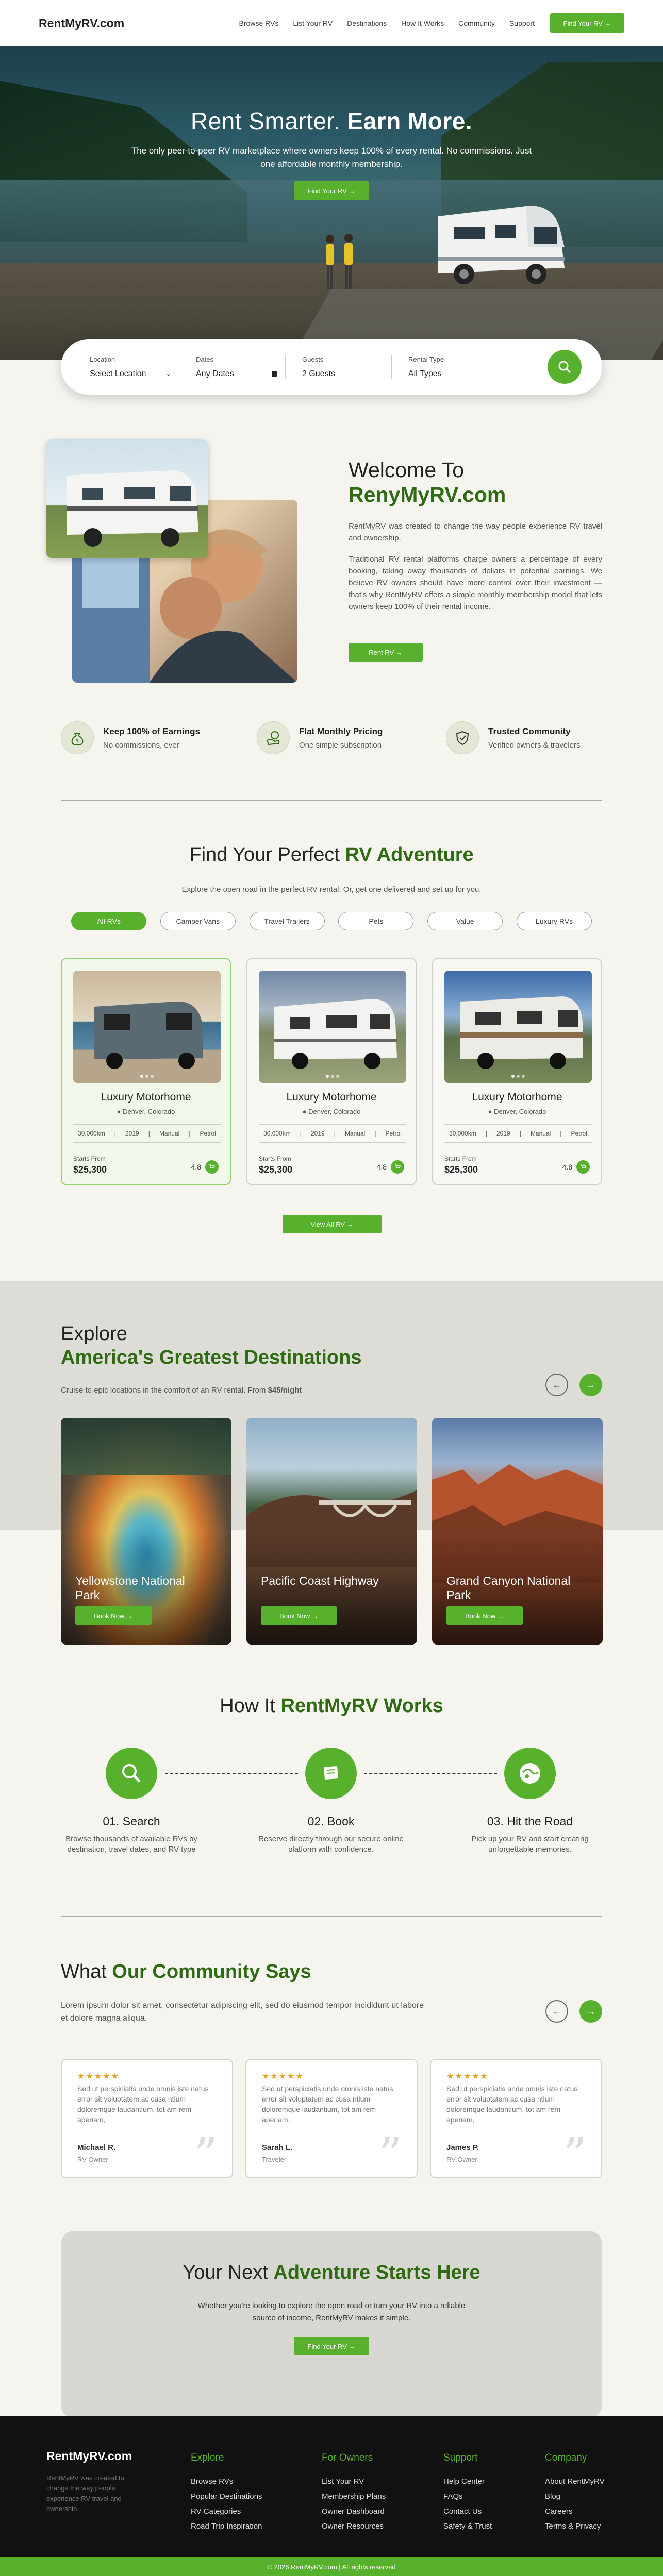 The image size is (663, 2576). Describe the element at coordinates (313, 23) in the screenshot. I see `nav-list-your-rv: List Your RV` at that location.